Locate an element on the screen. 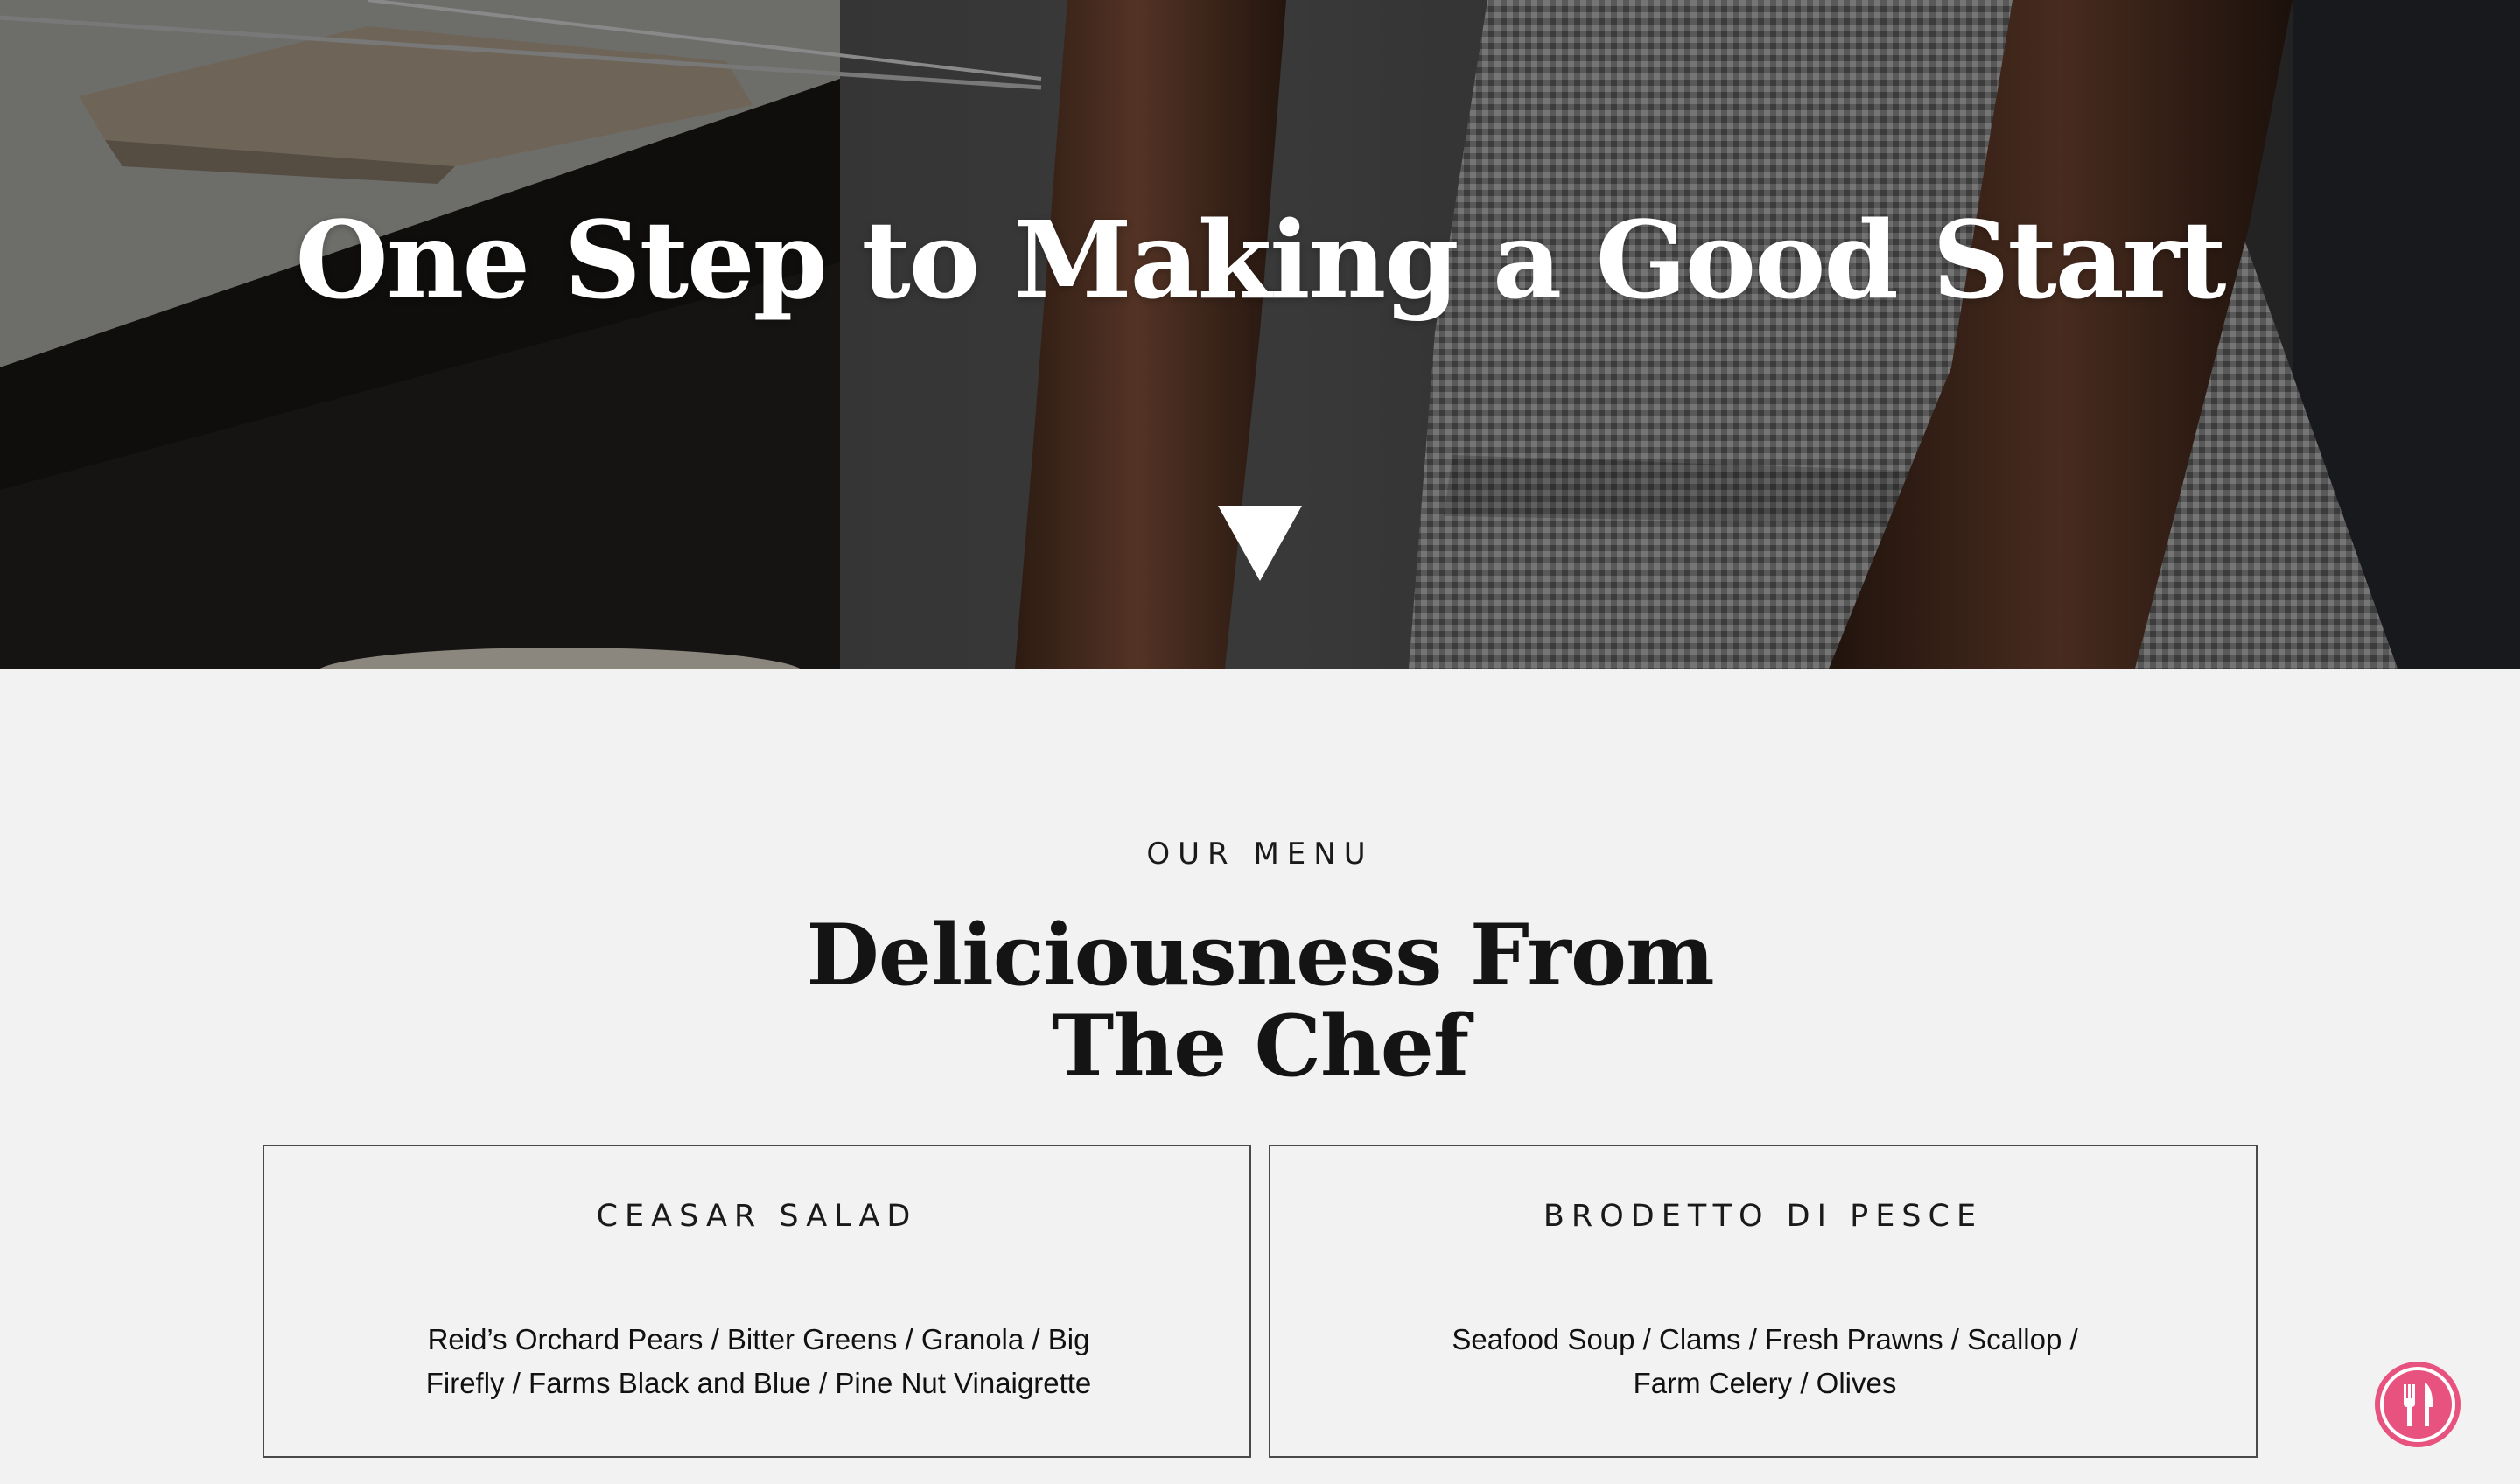 The image size is (2520, 1484). section-title: Deliciousness From The Chef is located at coordinates (1260, 1001).